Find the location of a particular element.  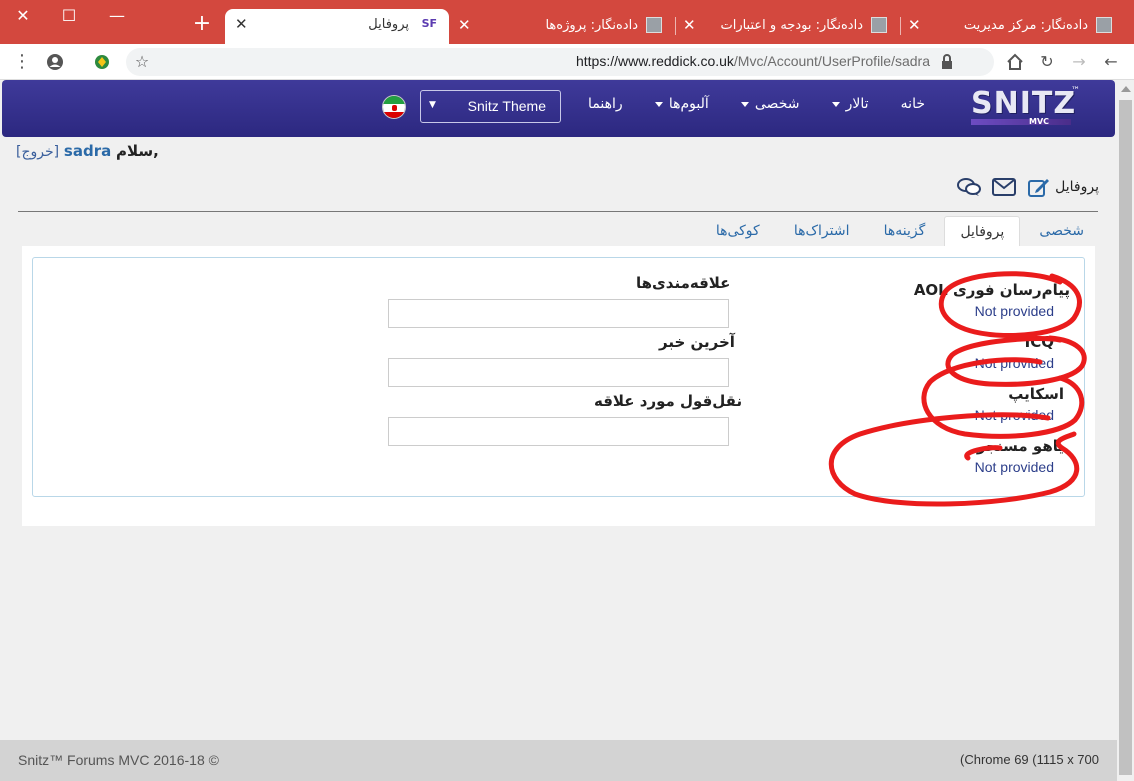

username-link: sadra is located at coordinates (87, 151).